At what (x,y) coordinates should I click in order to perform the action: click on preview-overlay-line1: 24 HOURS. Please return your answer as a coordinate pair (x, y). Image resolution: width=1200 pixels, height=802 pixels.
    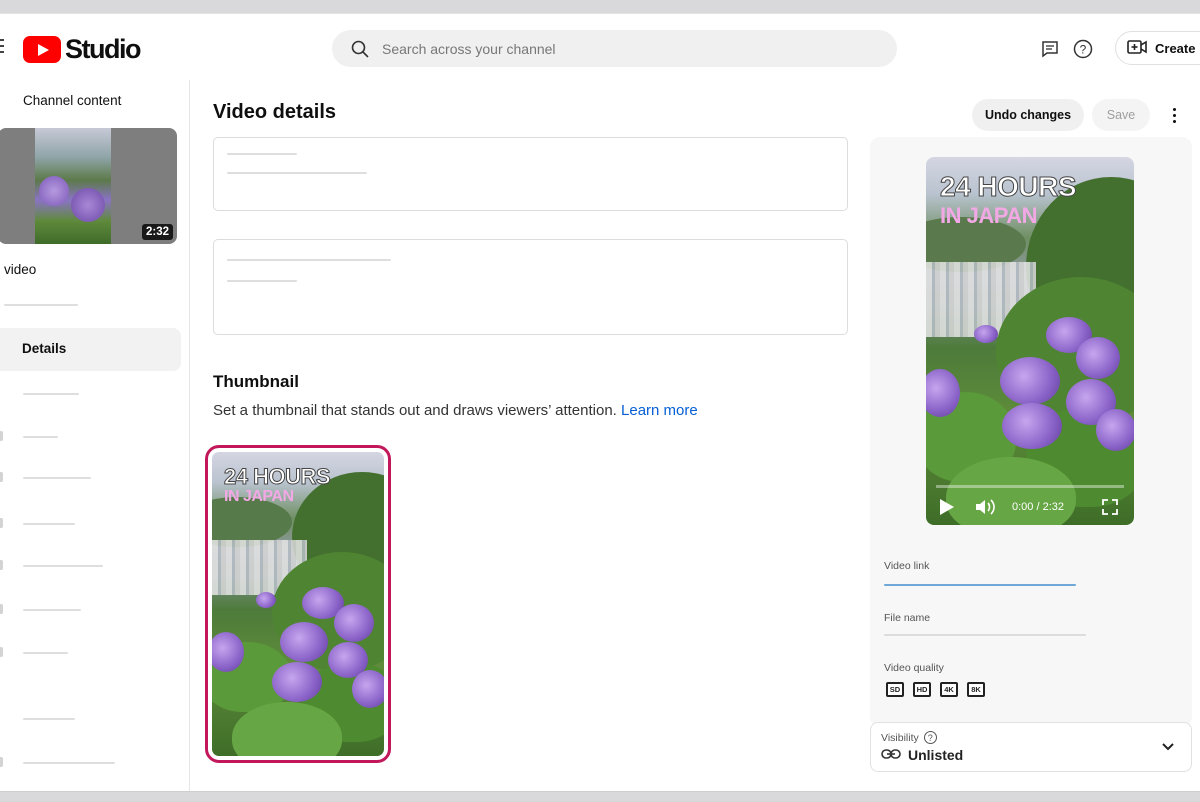
    Looking at the image, I should click on (1008, 187).